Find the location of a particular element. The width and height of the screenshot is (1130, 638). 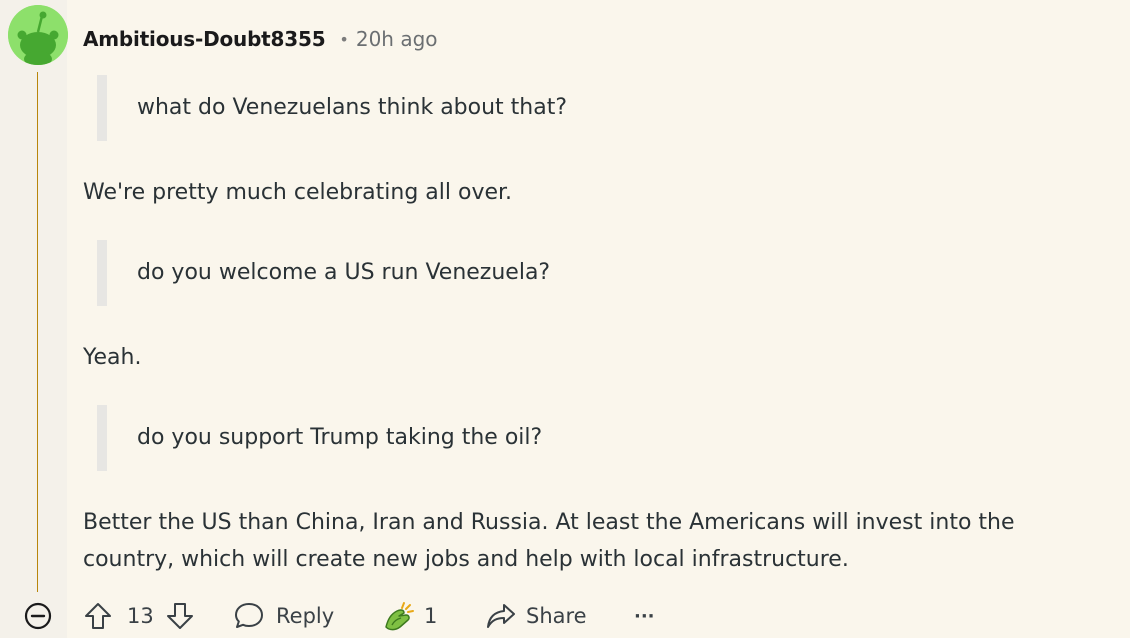

reply-button: Reply is located at coordinates (283, 616).